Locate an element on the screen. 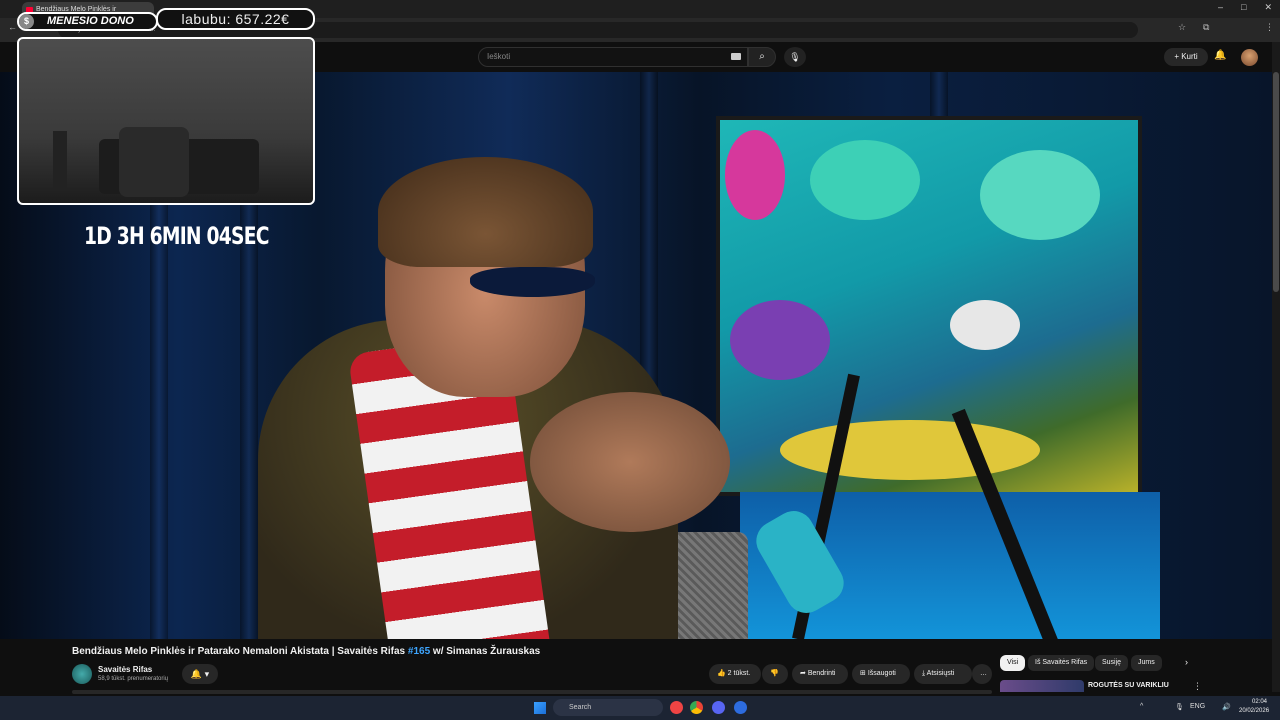 The height and width of the screenshot is (720, 1280). chip-from-channel: Iš Savaitės Rifas is located at coordinates (1061, 663).